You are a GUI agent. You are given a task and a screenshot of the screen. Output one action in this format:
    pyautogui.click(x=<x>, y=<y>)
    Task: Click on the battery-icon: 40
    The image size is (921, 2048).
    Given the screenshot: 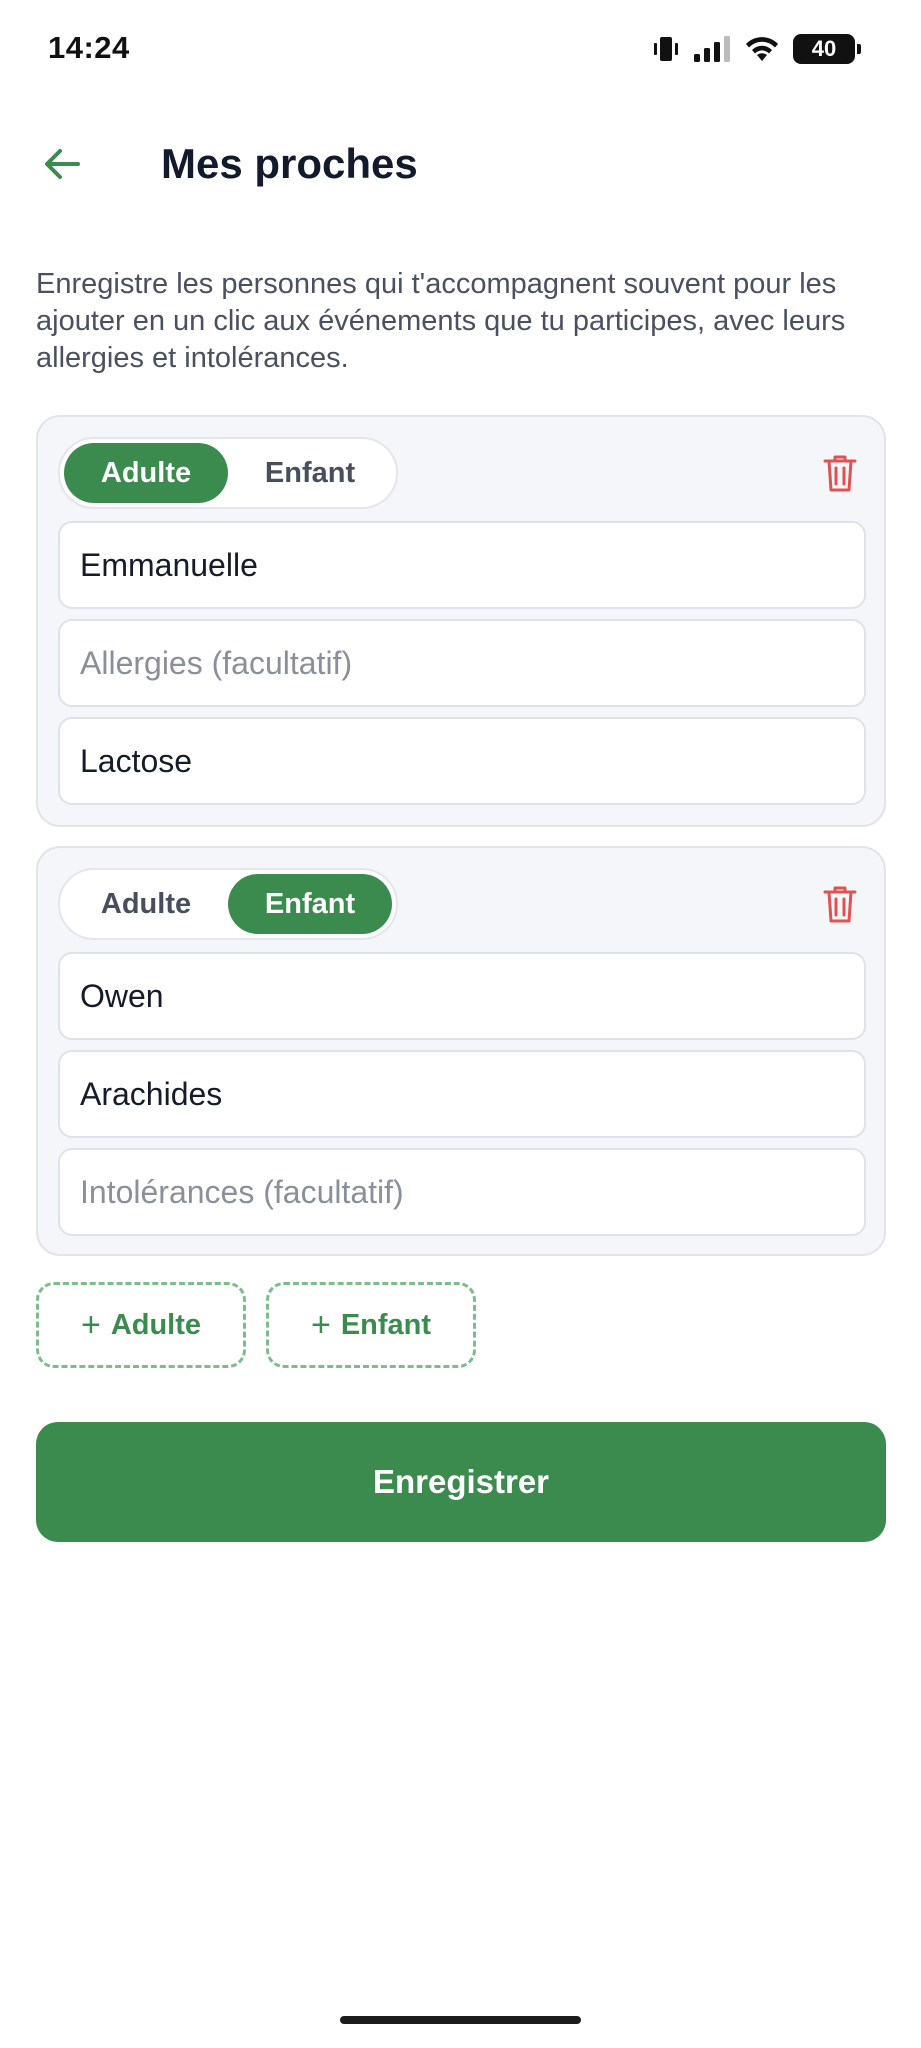 What is the action you would take?
    pyautogui.click(x=827, y=49)
    